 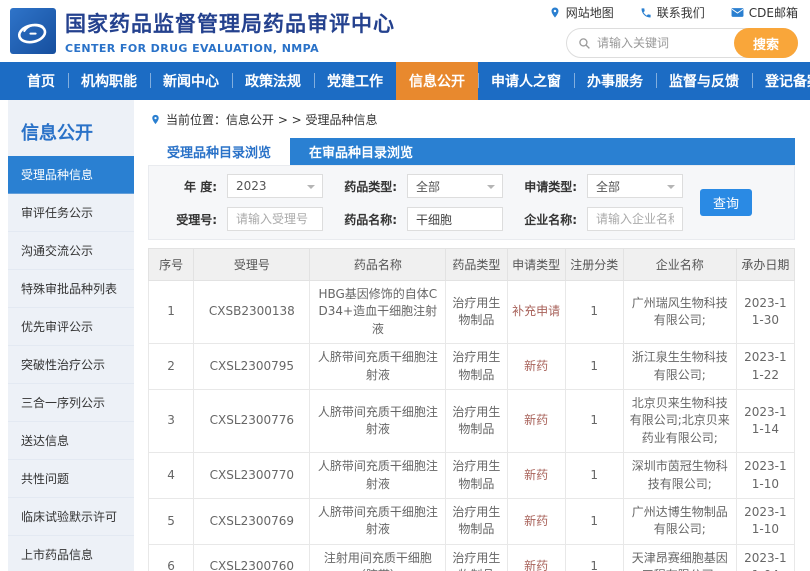 What do you see at coordinates (230, 23) in the screenshot?
I see `site-title-cn: 国家药品监督管理局药品审评中心` at bounding box center [230, 23].